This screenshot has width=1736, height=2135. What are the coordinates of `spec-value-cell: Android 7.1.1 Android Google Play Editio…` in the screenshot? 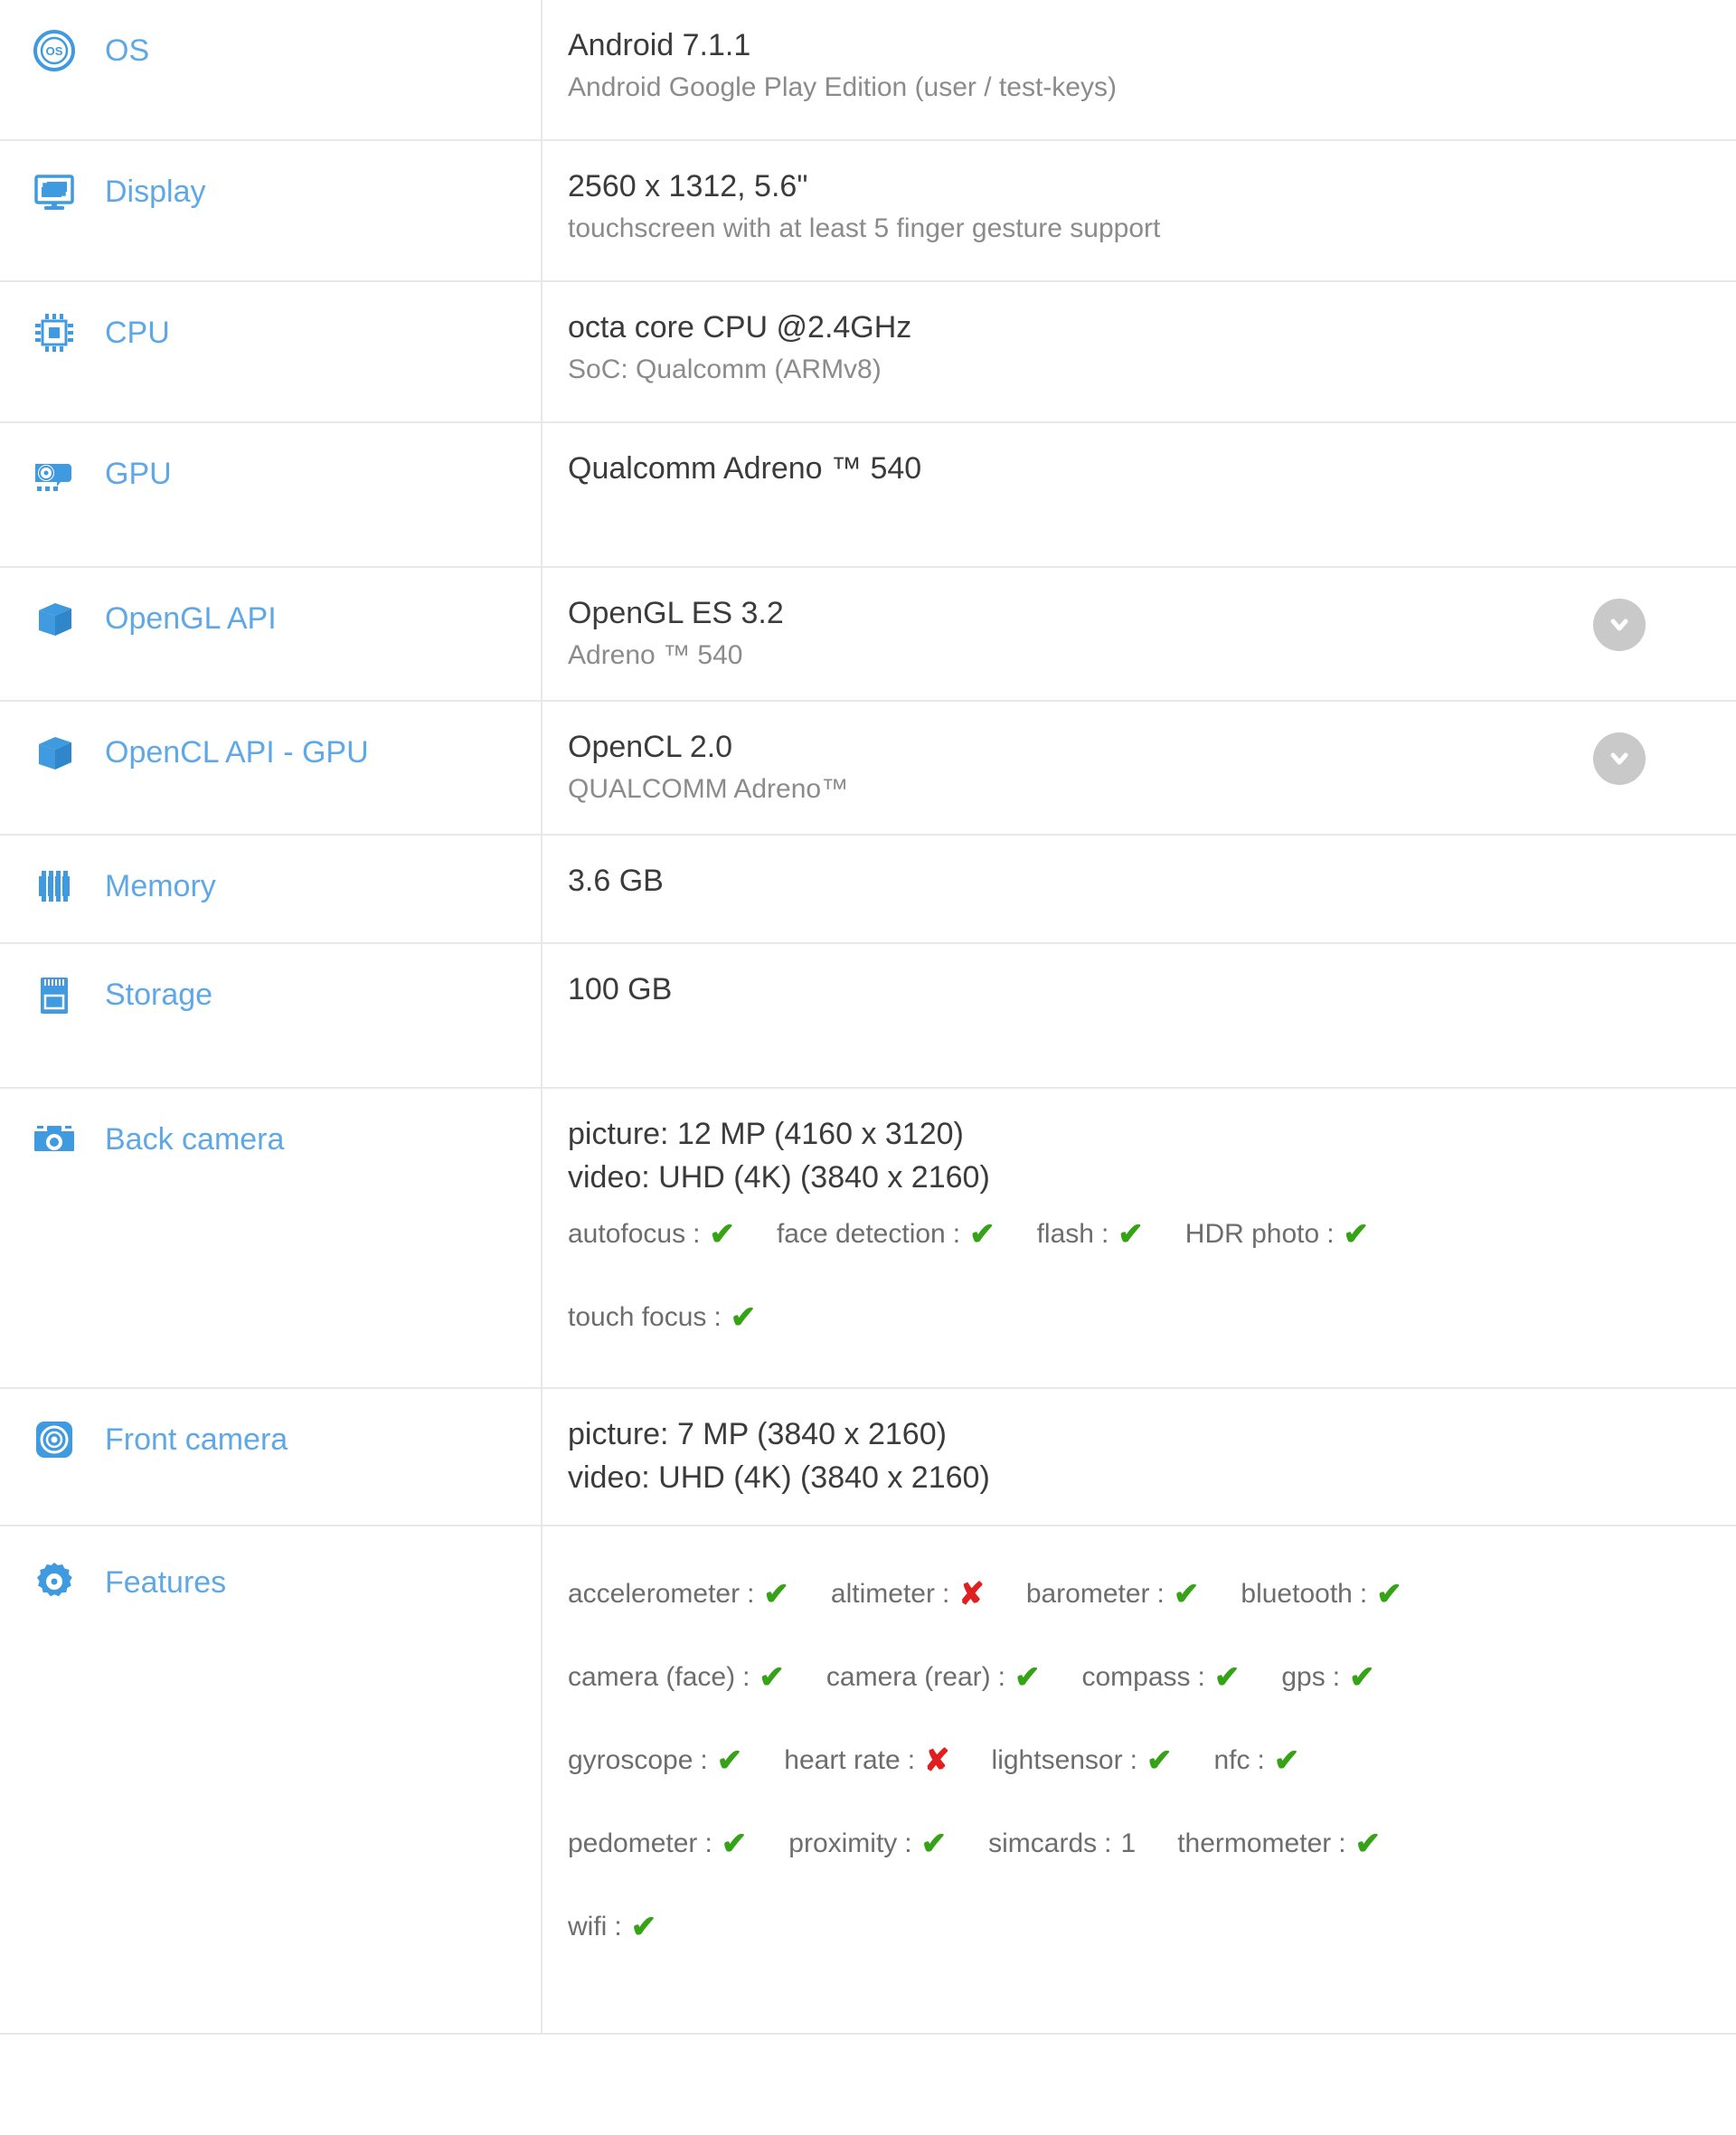 It's located at (1139, 69).